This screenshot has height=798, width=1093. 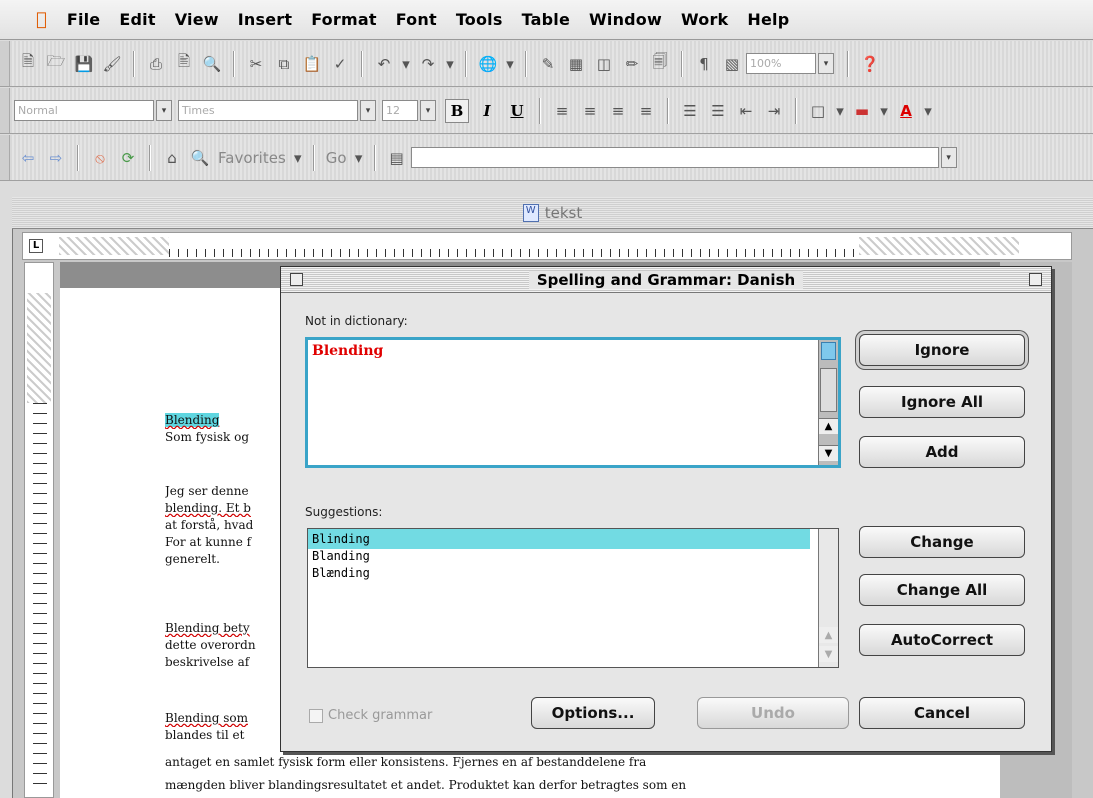 I want to click on forward-icon: ⇨, so click(x=56, y=158).